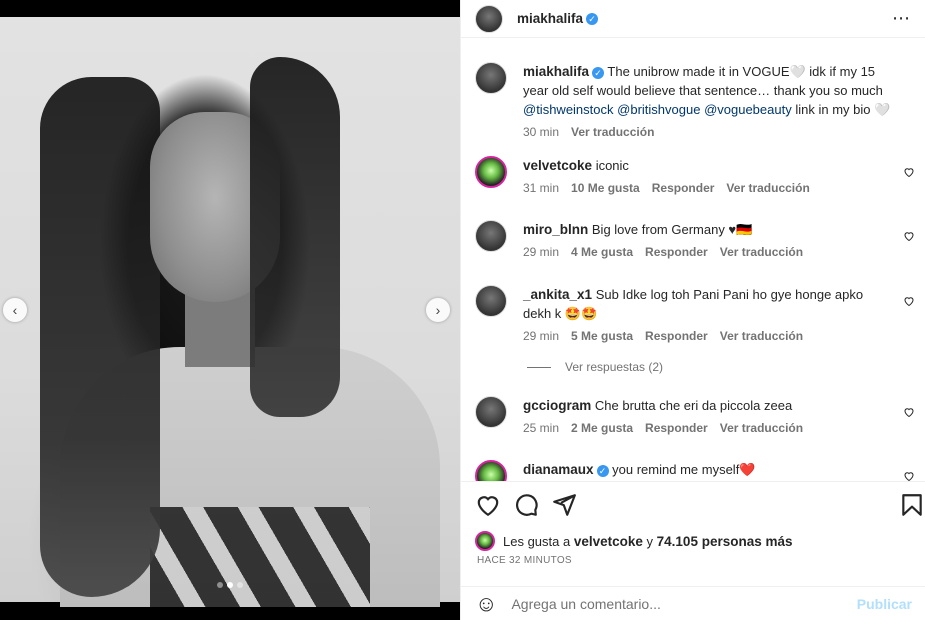  What do you see at coordinates (564, 505) in the screenshot?
I see `share-send-icon` at bounding box center [564, 505].